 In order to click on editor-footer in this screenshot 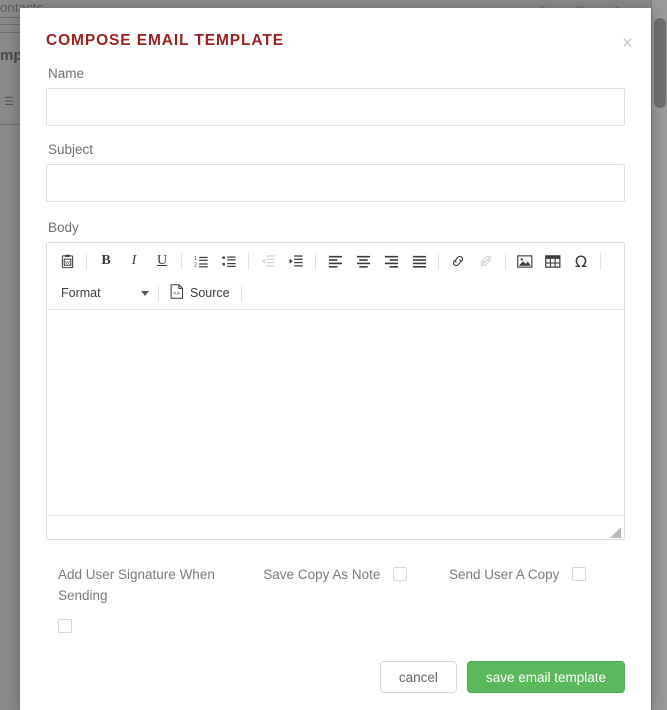, I will do `click(335, 527)`.